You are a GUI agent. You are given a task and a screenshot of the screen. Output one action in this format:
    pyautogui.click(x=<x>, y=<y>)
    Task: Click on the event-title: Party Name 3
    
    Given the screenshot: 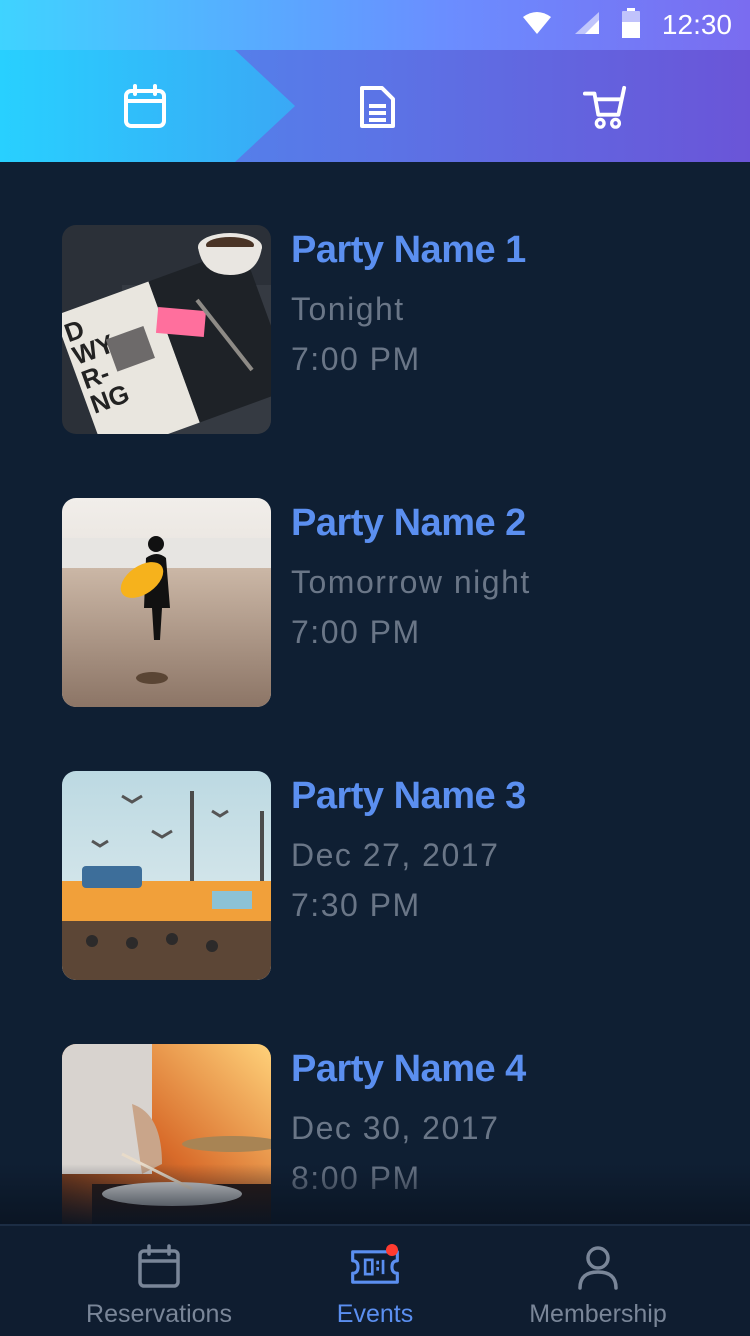 What is the action you would take?
    pyautogui.click(x=408, y=796)
    